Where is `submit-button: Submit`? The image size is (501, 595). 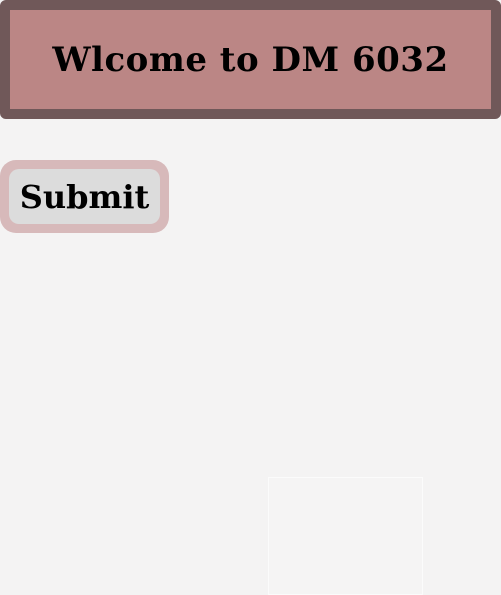
submit-button: Submit is located at coordinates (84, 196).